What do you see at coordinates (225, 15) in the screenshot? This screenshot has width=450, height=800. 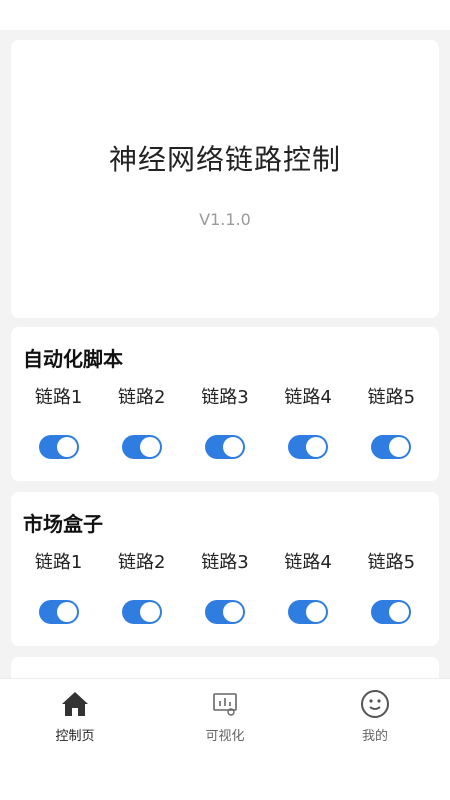 I see `status-bar` at bounding box center [225, 15].